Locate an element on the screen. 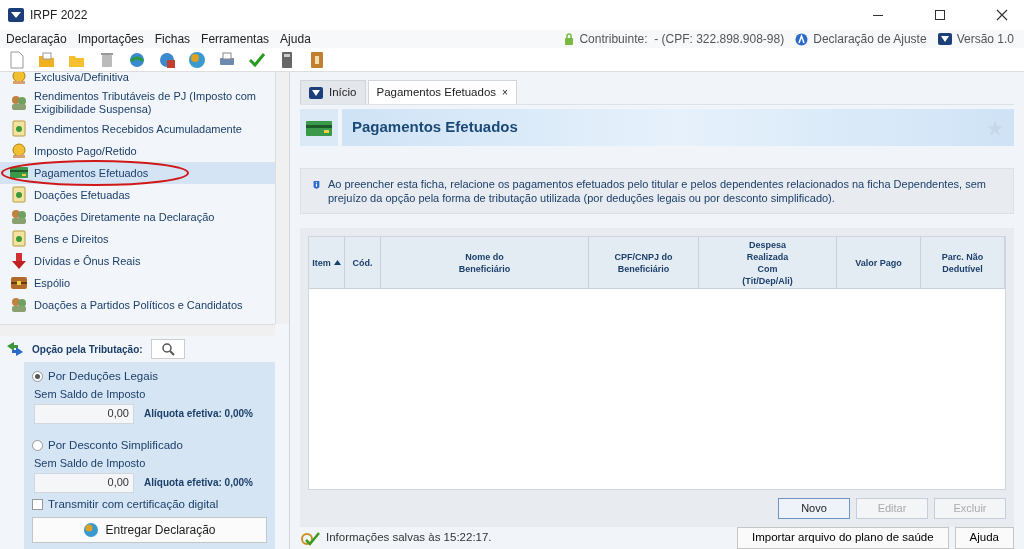  close-icon is located at coordinates (1002, 15).